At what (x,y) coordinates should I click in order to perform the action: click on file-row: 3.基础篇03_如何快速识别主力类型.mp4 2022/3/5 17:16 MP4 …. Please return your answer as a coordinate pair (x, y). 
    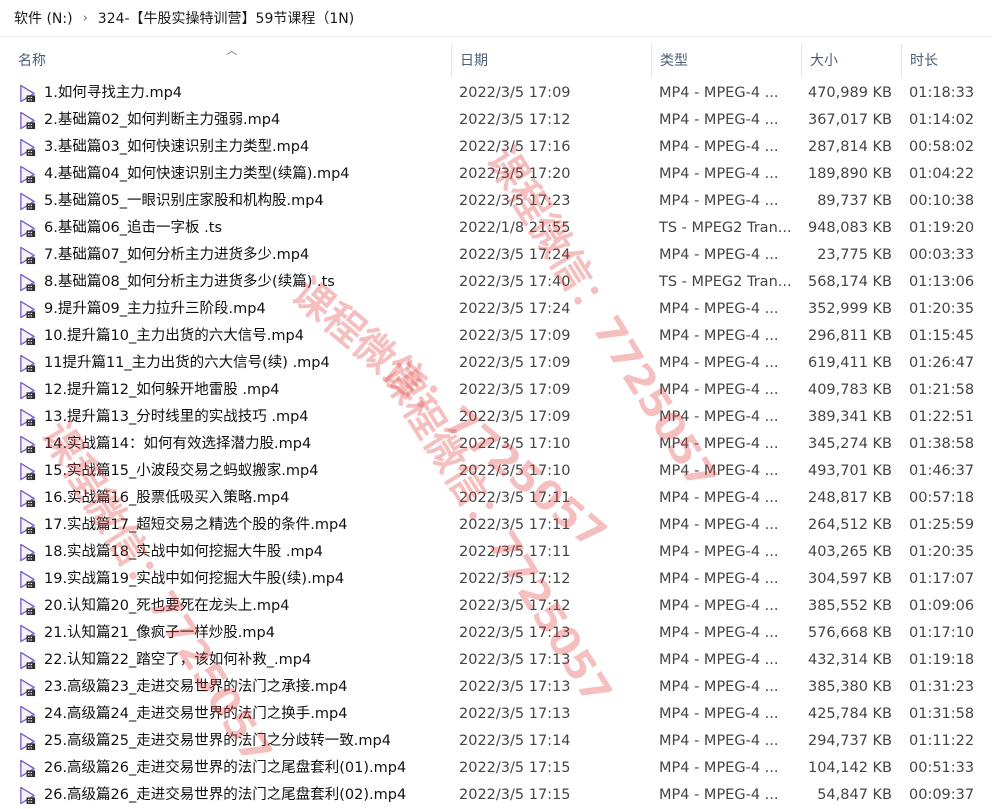
    Looking at the image, I should click on (496, 147).